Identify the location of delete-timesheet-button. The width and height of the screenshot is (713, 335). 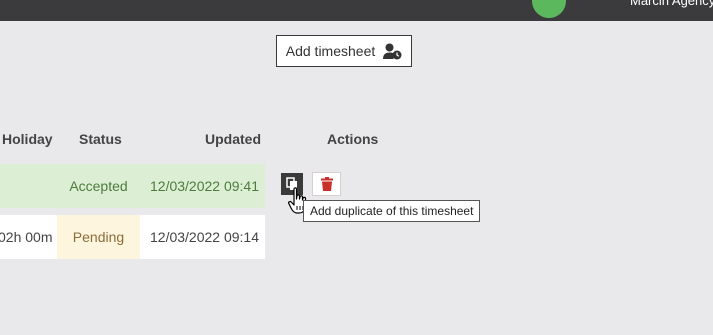
(326, 184).